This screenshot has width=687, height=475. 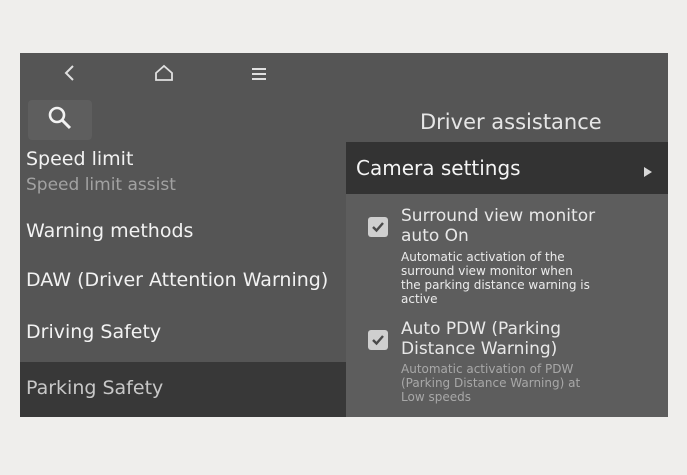 I want to click on svm-desc-line: surround view monitor when, so click(x=487, y=271).